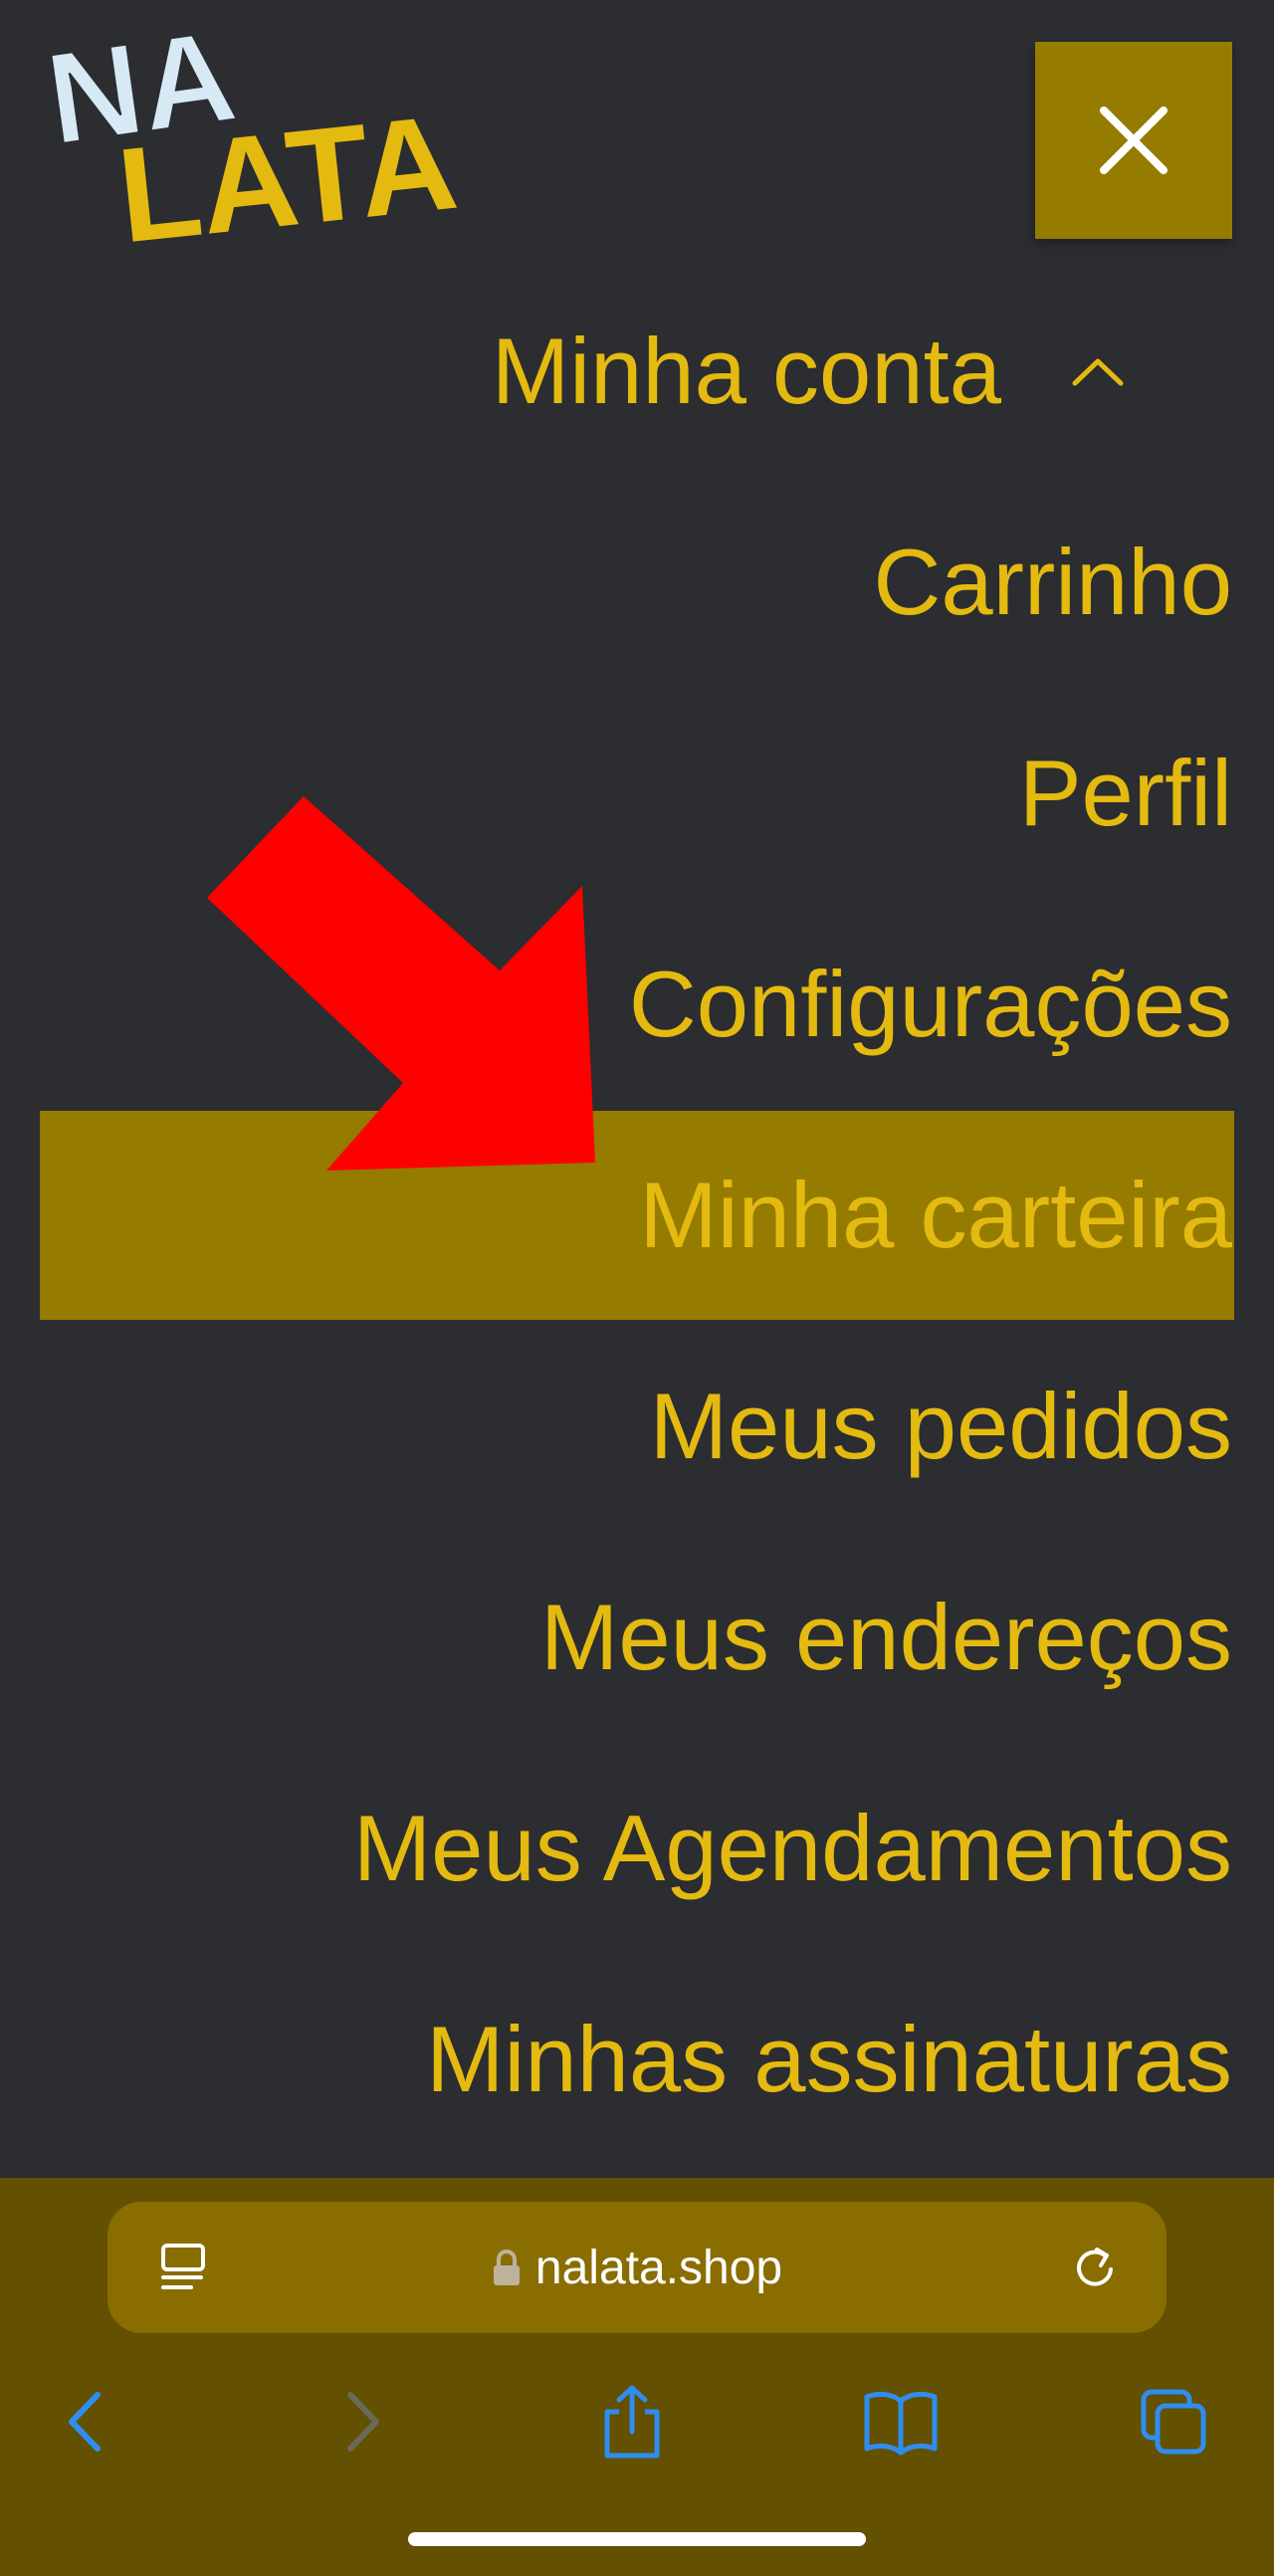 This screenshot has height=2576, width=1274. I want to click on close-icon, so click(1134, 140).